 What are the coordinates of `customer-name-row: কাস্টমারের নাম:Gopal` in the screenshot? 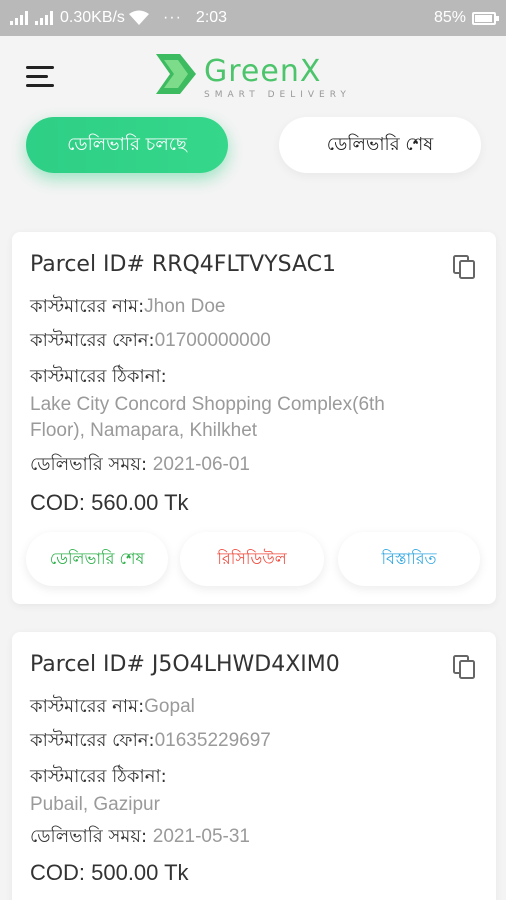 It's located at (112, 707).